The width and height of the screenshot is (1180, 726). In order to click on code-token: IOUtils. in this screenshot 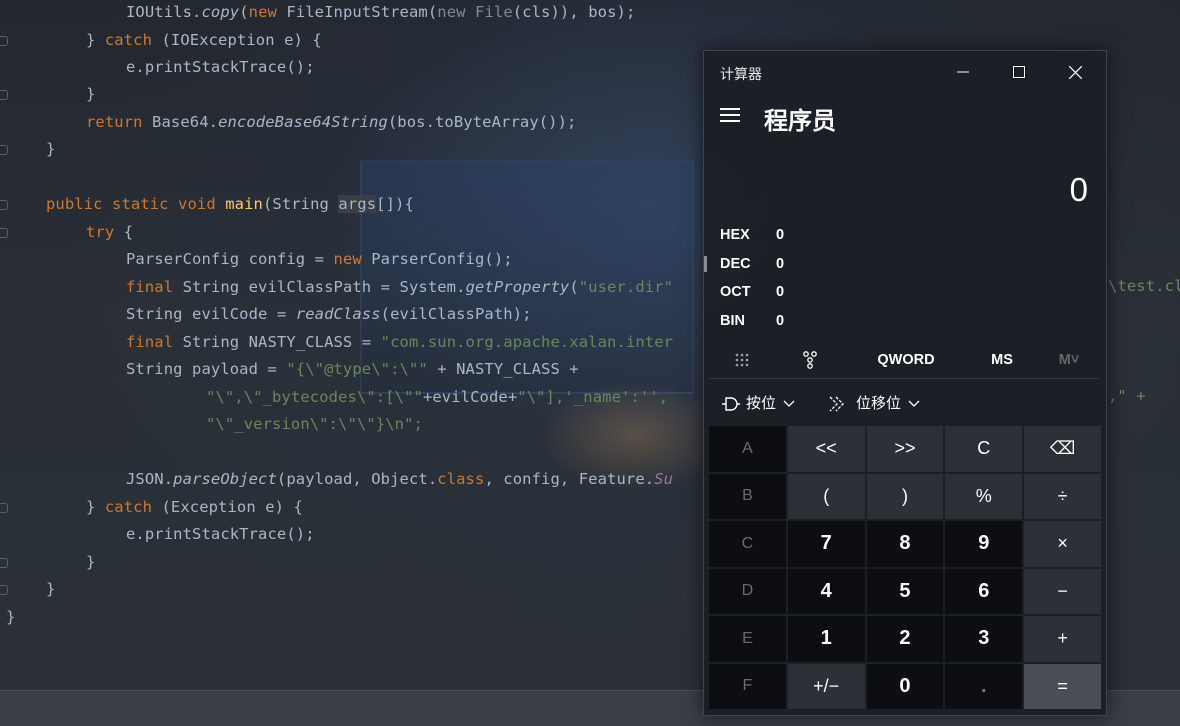, I will do `click(164, 12)`.